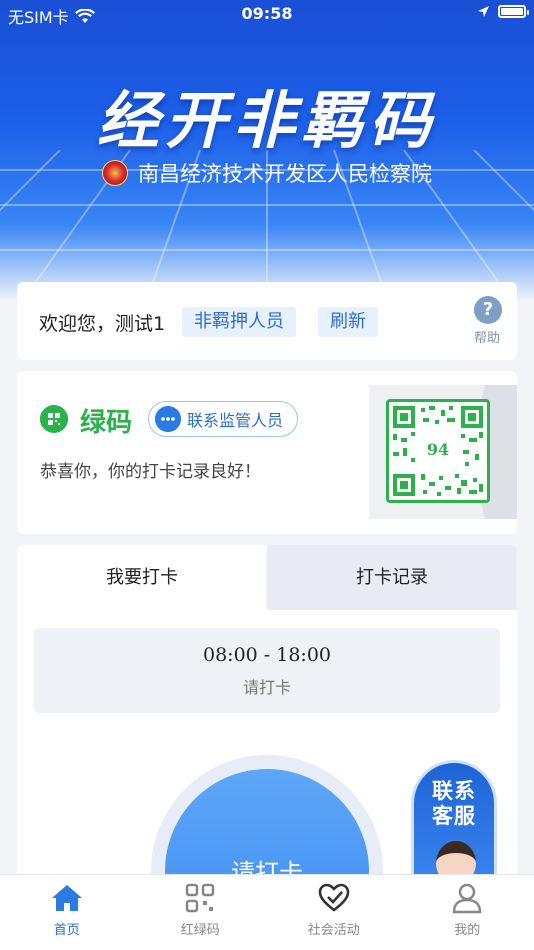  I want to click on tabbar-home-label: 首页, so click(66, 930).